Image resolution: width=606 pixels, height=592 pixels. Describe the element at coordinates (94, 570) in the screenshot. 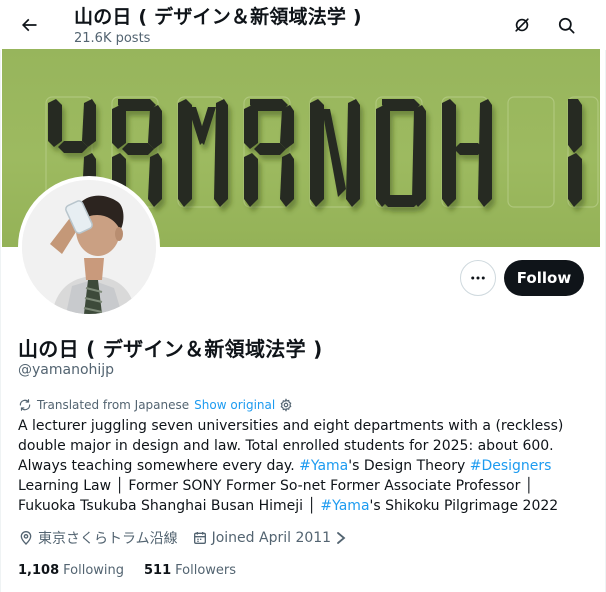

I see `following-label: Following` at that location.